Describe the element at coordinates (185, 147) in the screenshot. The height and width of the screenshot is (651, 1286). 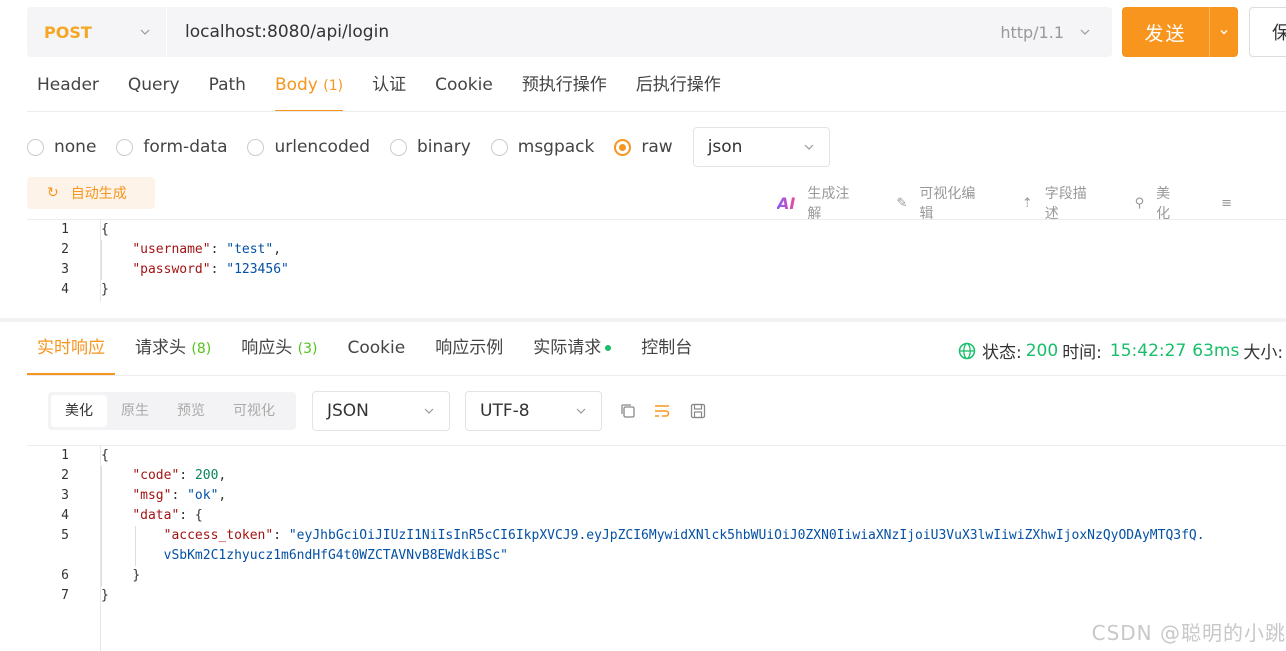
I see `radio-label: form-data` at that location.